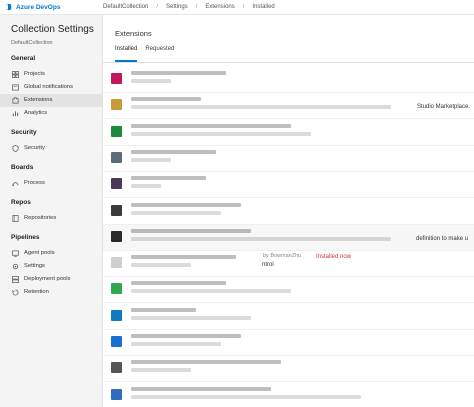 Image resolution: width=474 pixels, height=407 pixels. Describe the element at coordinates (52, 29) in the screenshot. I see `sidebar-title: Collection Settings` at that location.